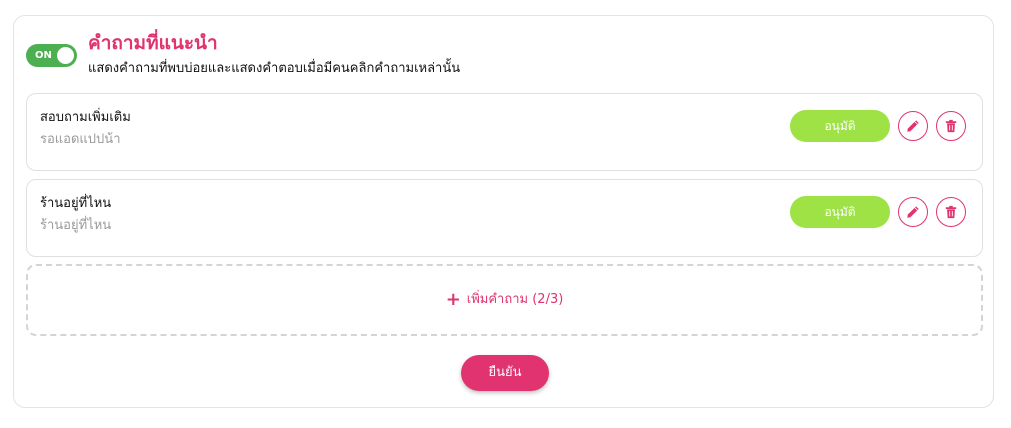 The width and height of the screenshot is (1011, 428). Describe the element at coordinates (76, 225) in the screenshot. I see `answer-text: ร้านอยู่ที่ไหน` at that location.